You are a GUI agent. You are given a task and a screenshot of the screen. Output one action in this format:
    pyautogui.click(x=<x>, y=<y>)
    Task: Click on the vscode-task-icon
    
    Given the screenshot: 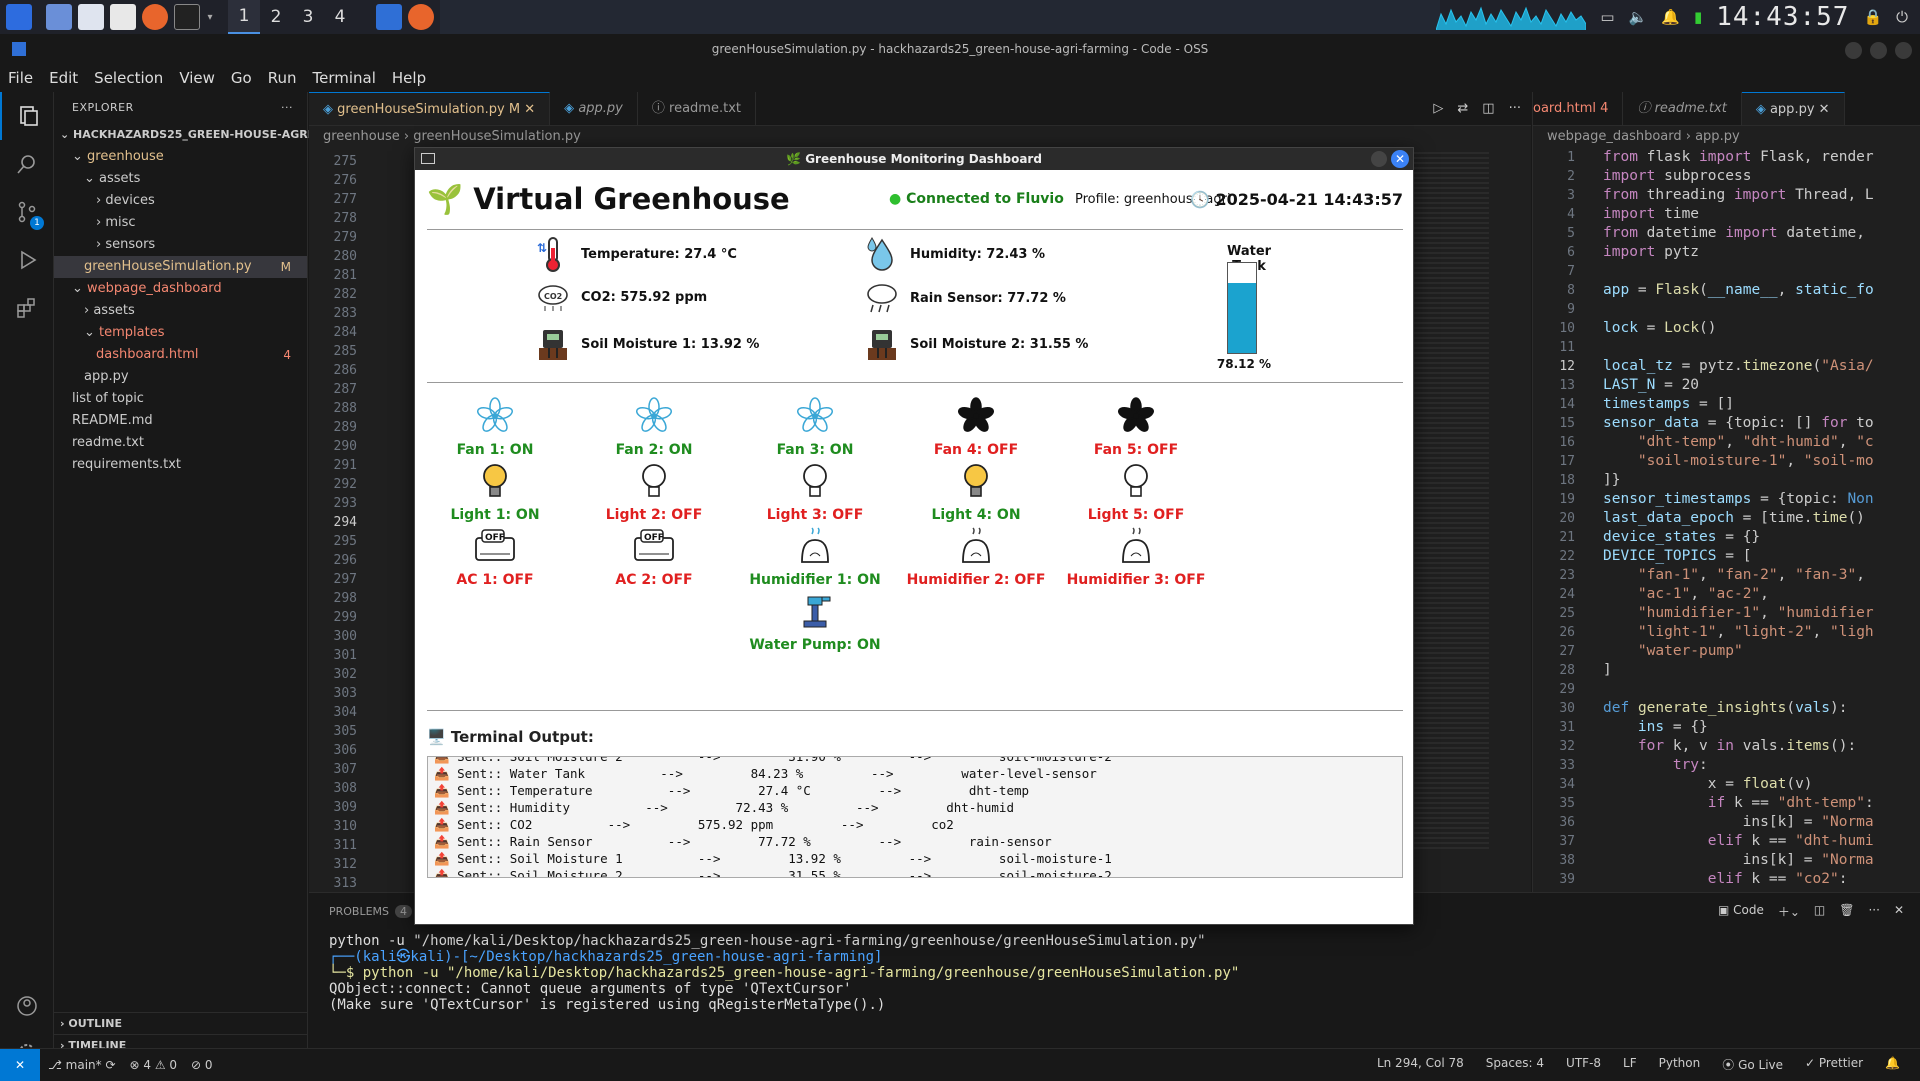 What is the action you would take?
    pyautogui.click(x=389, y=17)
    